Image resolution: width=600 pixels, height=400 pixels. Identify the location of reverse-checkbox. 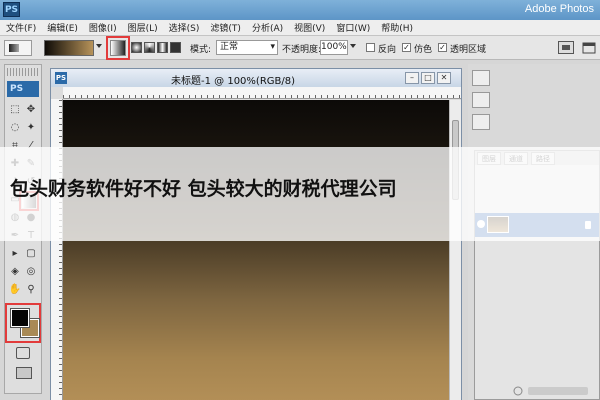
(370, 47).